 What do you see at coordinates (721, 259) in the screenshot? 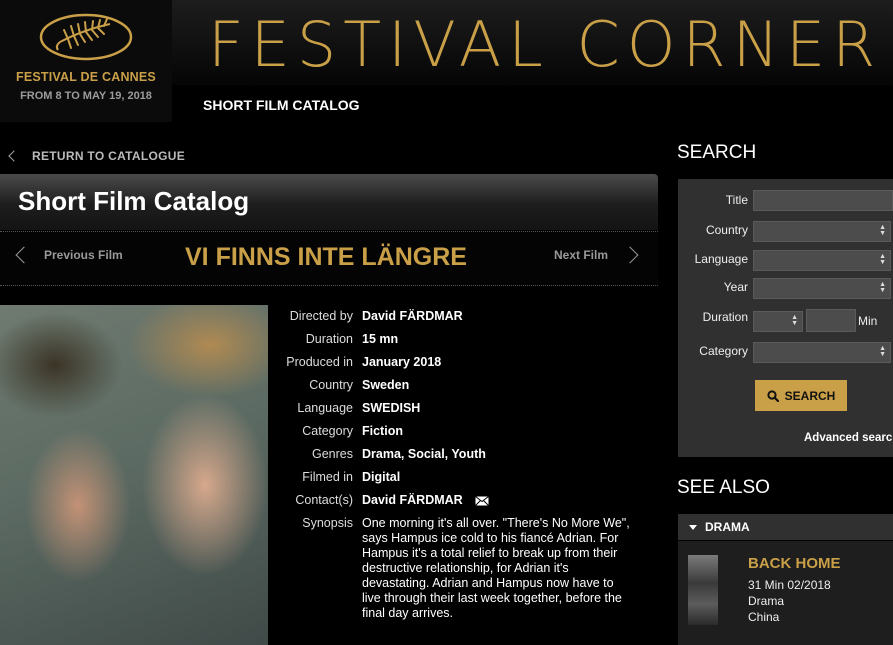
I see `language-label: Language` at bounding box center [721, 259].